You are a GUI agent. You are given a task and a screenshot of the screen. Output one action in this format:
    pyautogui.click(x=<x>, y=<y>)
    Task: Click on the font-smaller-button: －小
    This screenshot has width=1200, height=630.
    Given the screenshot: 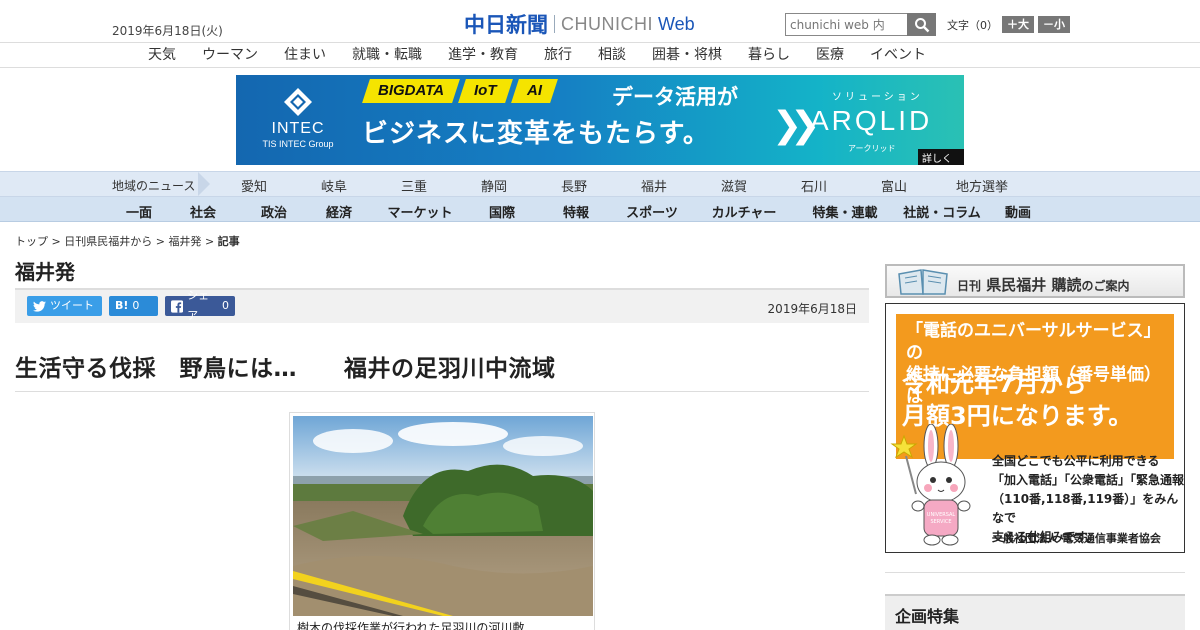 What is the action you would take?
    pyautogui.click(x=1054, y=24)
    